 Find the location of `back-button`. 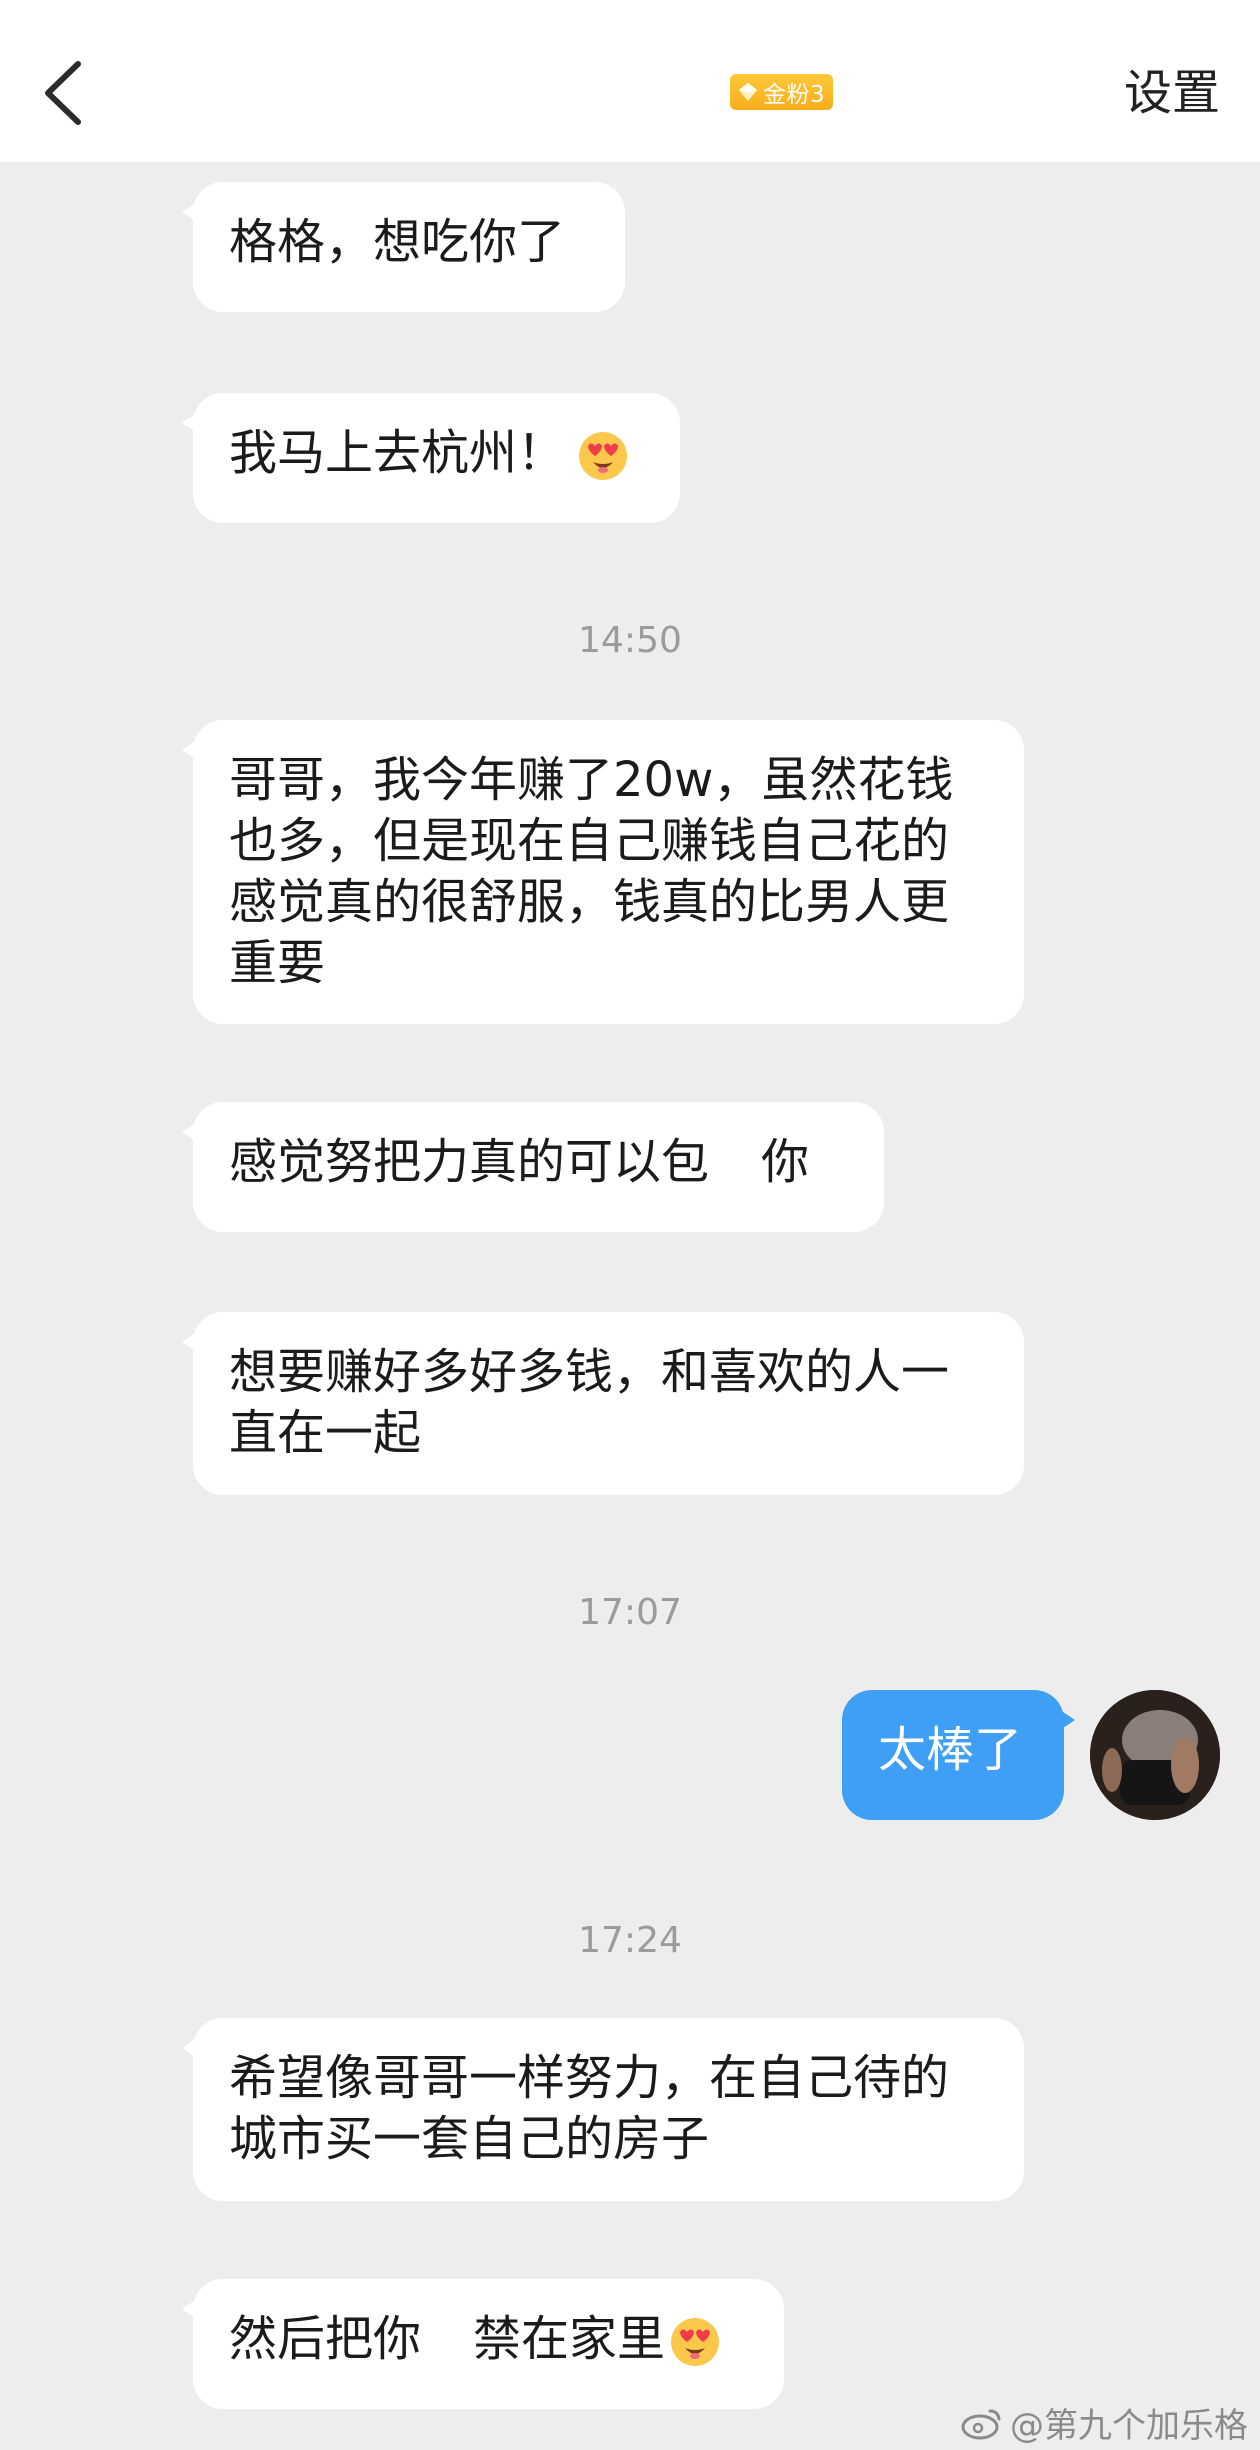

back-button is located at coordinates (63, 93).